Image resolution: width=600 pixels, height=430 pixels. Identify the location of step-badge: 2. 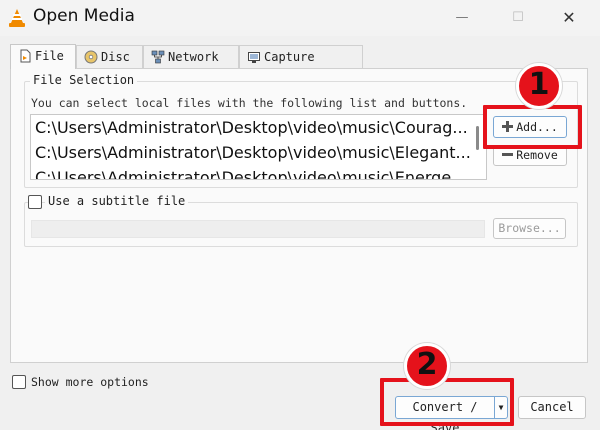
(427, 366).